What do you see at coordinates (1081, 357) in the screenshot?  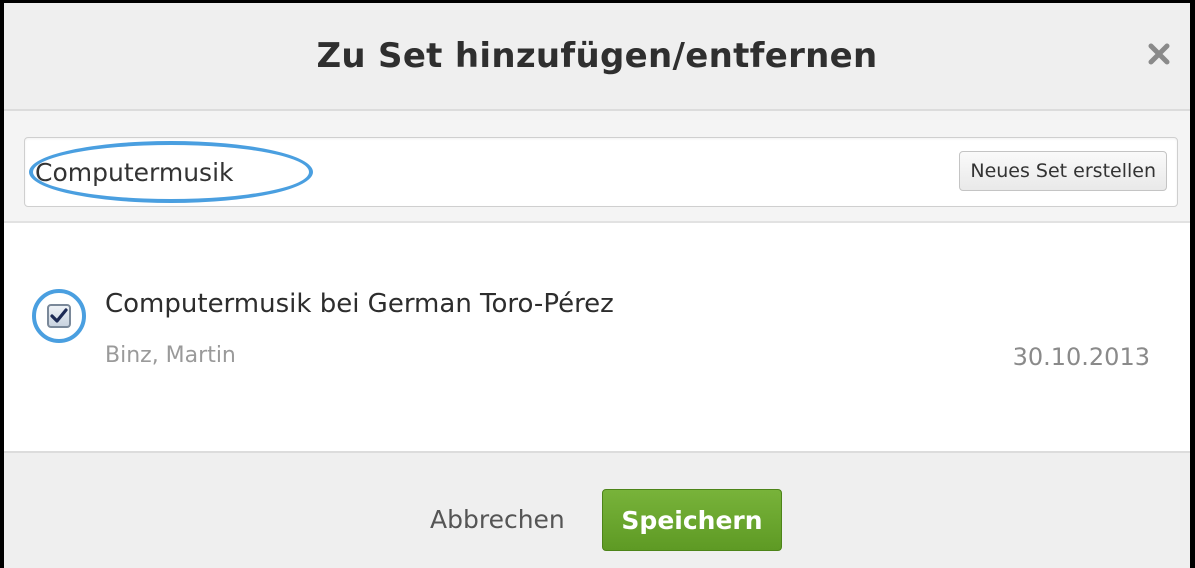 I see `item-date: 30.10.2013` at bounding box center [1081, 357].